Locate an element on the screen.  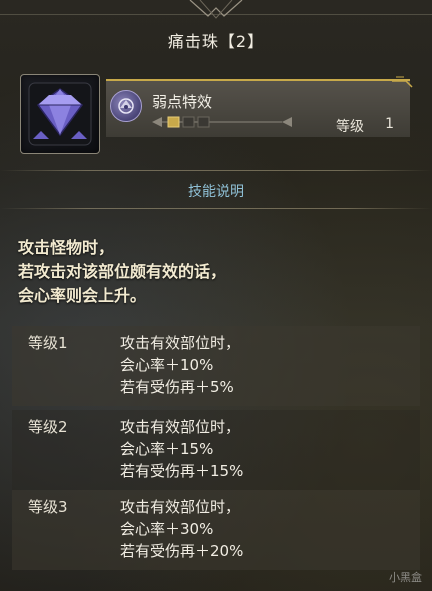
skill-icon is located at coordinates (126, 106).